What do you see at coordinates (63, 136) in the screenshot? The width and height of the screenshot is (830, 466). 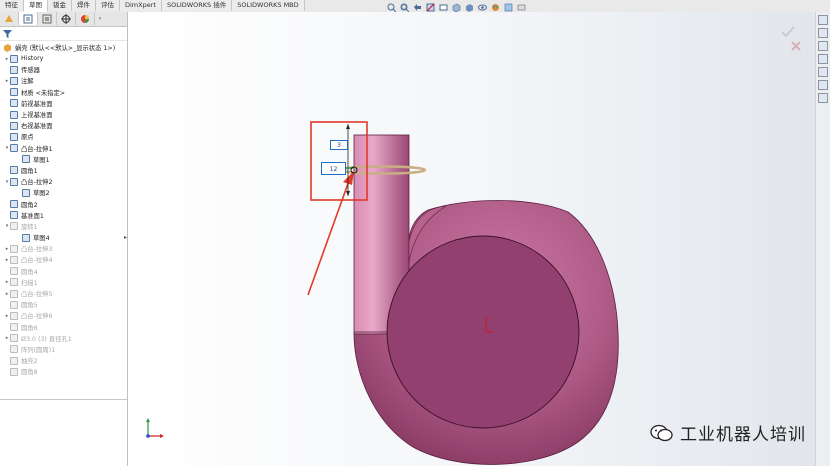 I see `tree-item: 原点` at bounding box center [63, 136].